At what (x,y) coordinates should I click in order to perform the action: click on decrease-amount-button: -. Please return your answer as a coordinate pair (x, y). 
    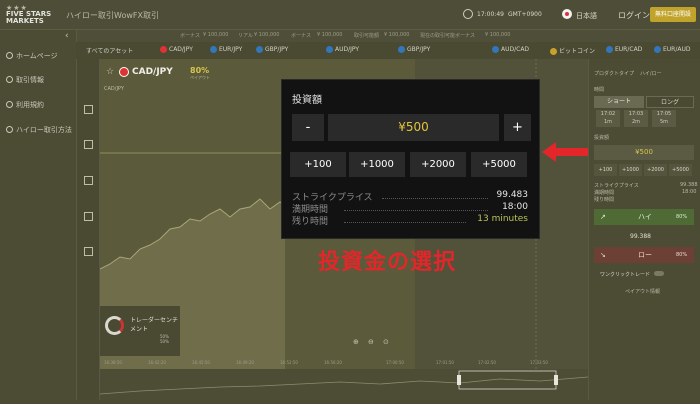
    Looking at the image, I should click on (308, 127).